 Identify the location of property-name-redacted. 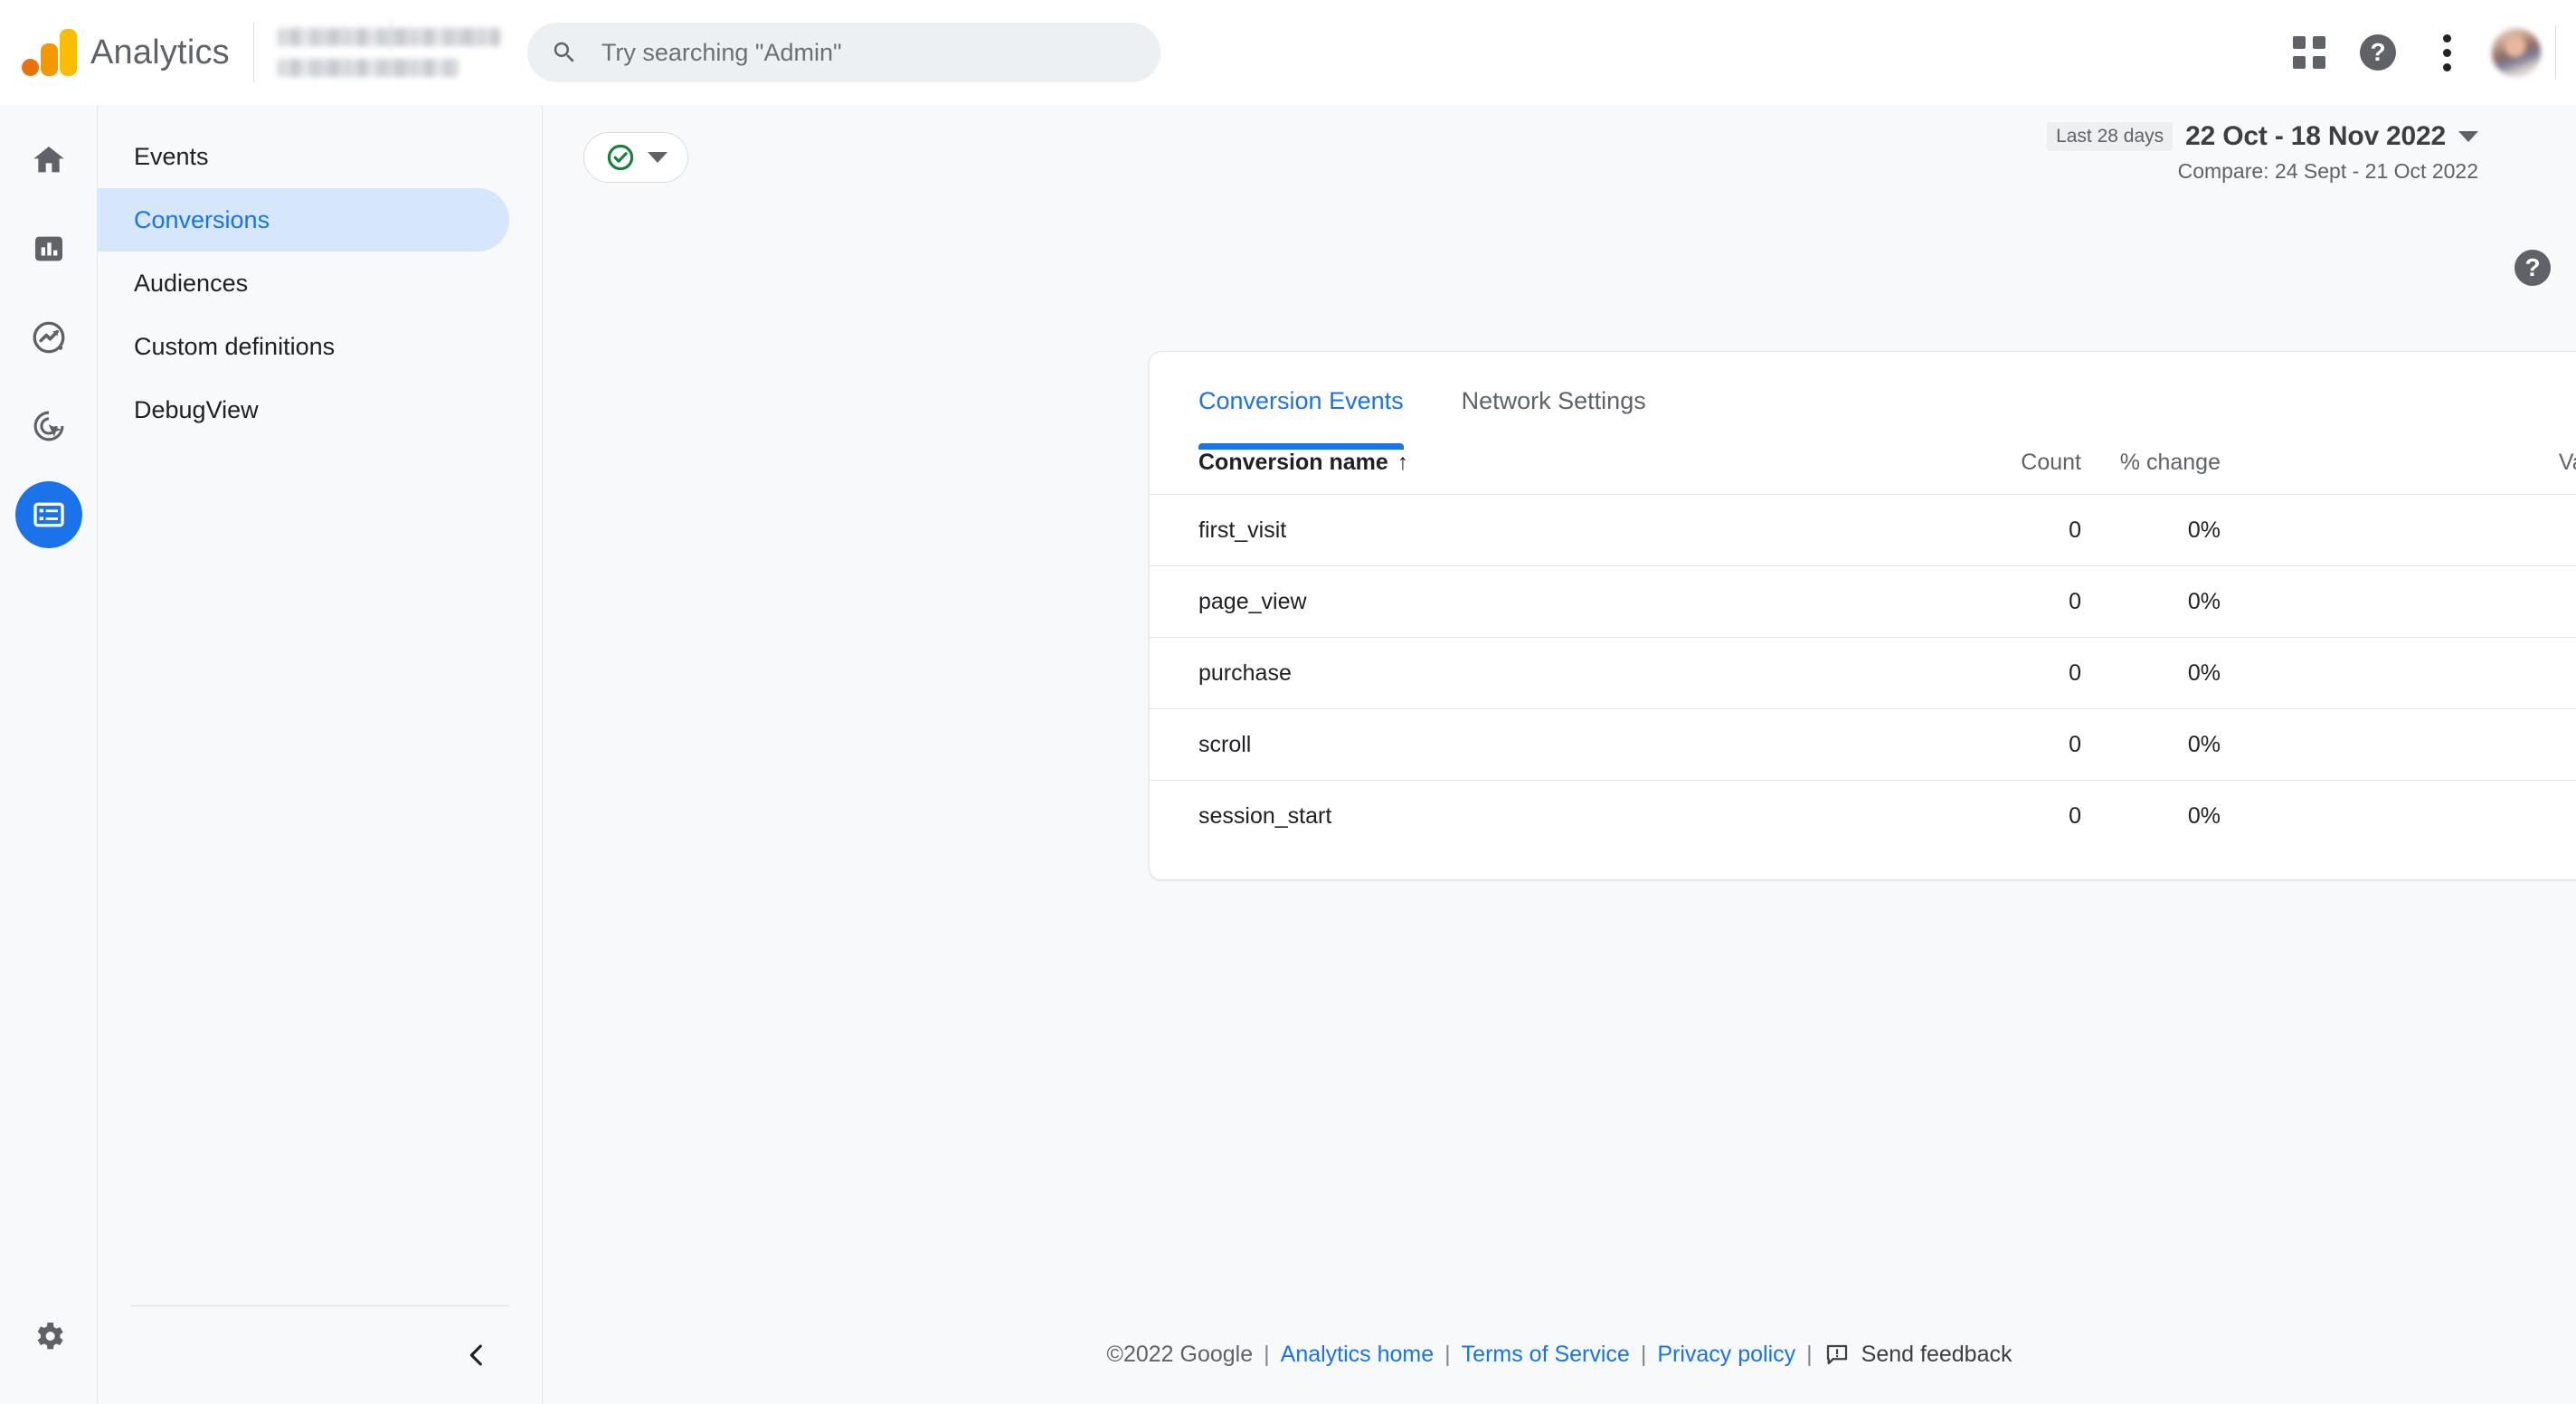
(368, 68).